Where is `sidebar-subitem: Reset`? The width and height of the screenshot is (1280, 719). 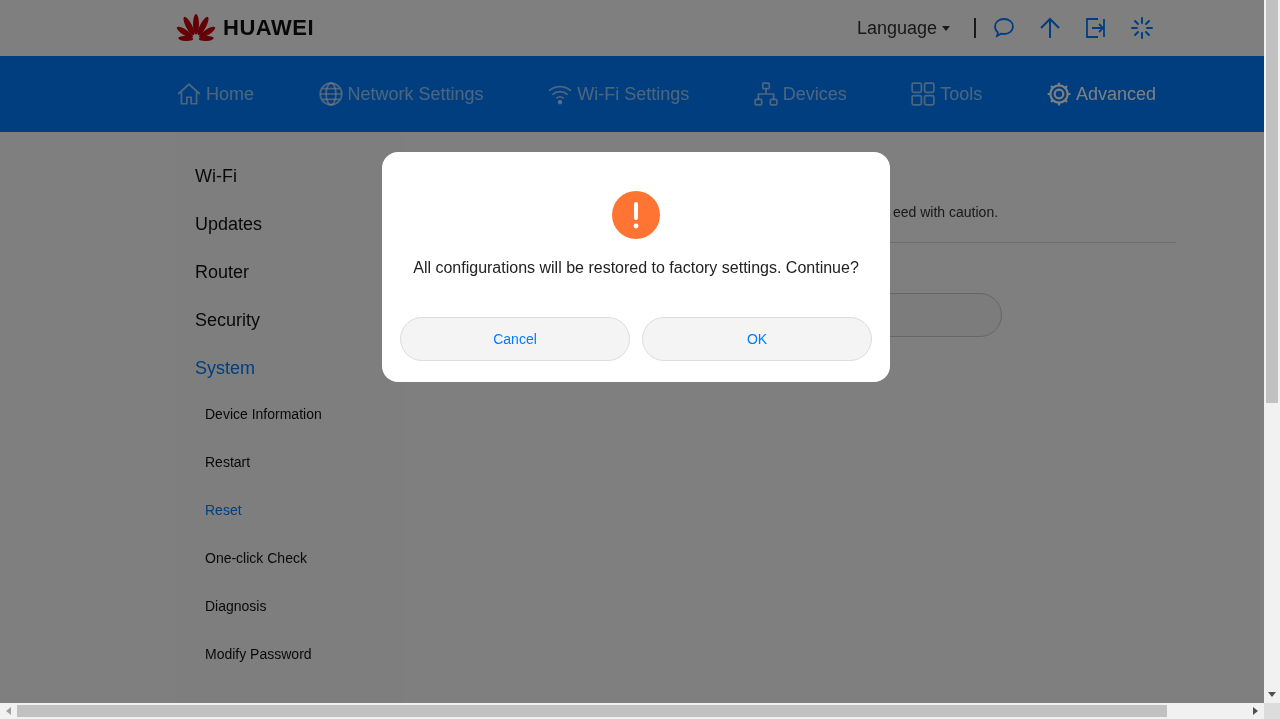 sidebar-subitem: Reset is located at coordinates (290, 522).